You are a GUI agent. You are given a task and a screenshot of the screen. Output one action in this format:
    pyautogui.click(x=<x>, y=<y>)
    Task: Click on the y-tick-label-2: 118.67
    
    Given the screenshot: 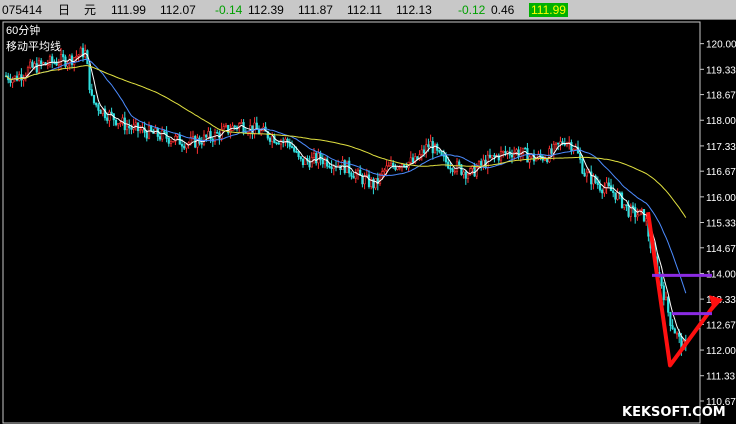 What is the action you would take?
    pyautogui.click(x=721, y=96)
    